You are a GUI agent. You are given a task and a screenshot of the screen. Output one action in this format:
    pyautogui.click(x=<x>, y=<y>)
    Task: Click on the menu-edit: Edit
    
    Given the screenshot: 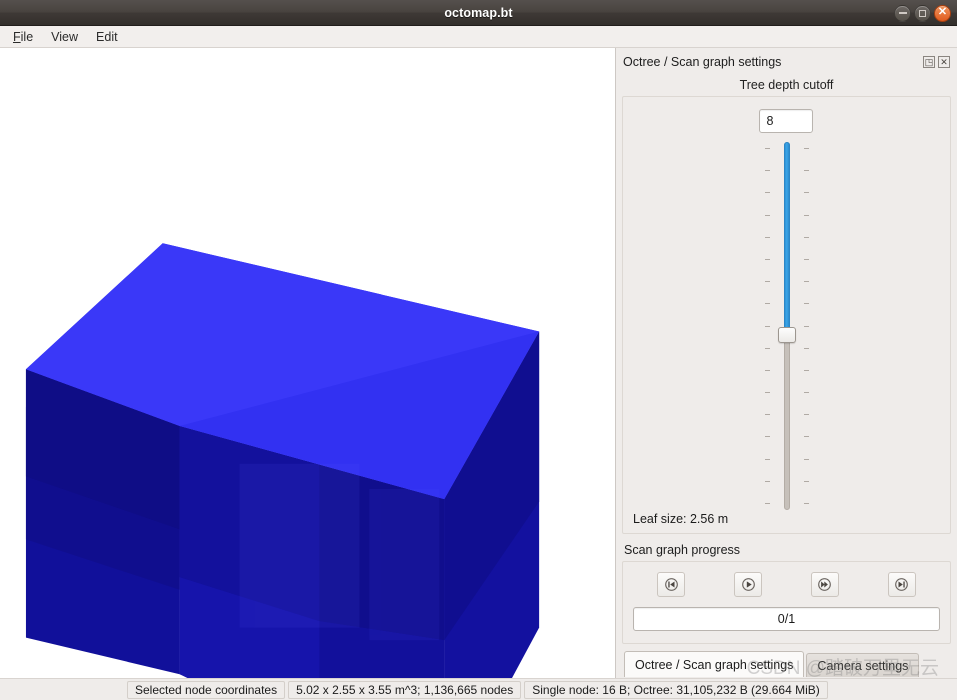 What is the action you would take?
    pyautogui.click(x=107, y=37)
    